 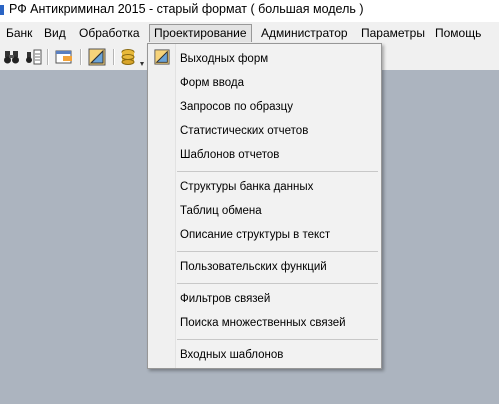 I want to click on menu-design: Проектирование, so click(x=200, y=33).